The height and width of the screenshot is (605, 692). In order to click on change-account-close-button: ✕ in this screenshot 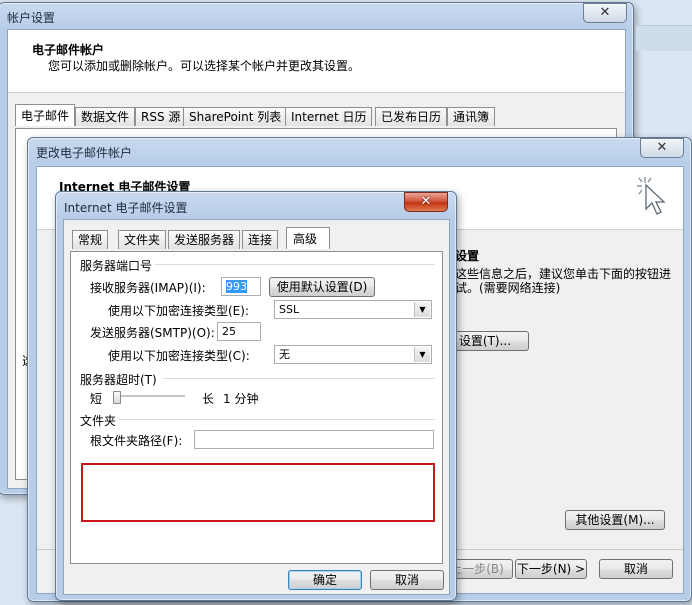, I will do `click(662, 148)`.